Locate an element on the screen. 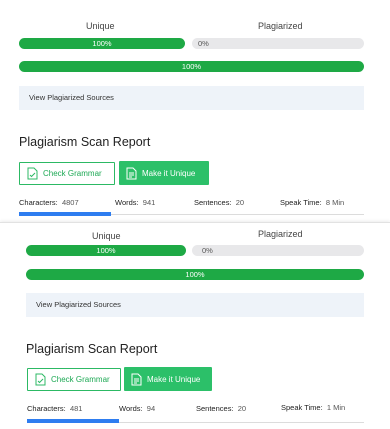 The image size is (390, 429). speak-time-value: 1 Min is located at coordinates (336, 407).